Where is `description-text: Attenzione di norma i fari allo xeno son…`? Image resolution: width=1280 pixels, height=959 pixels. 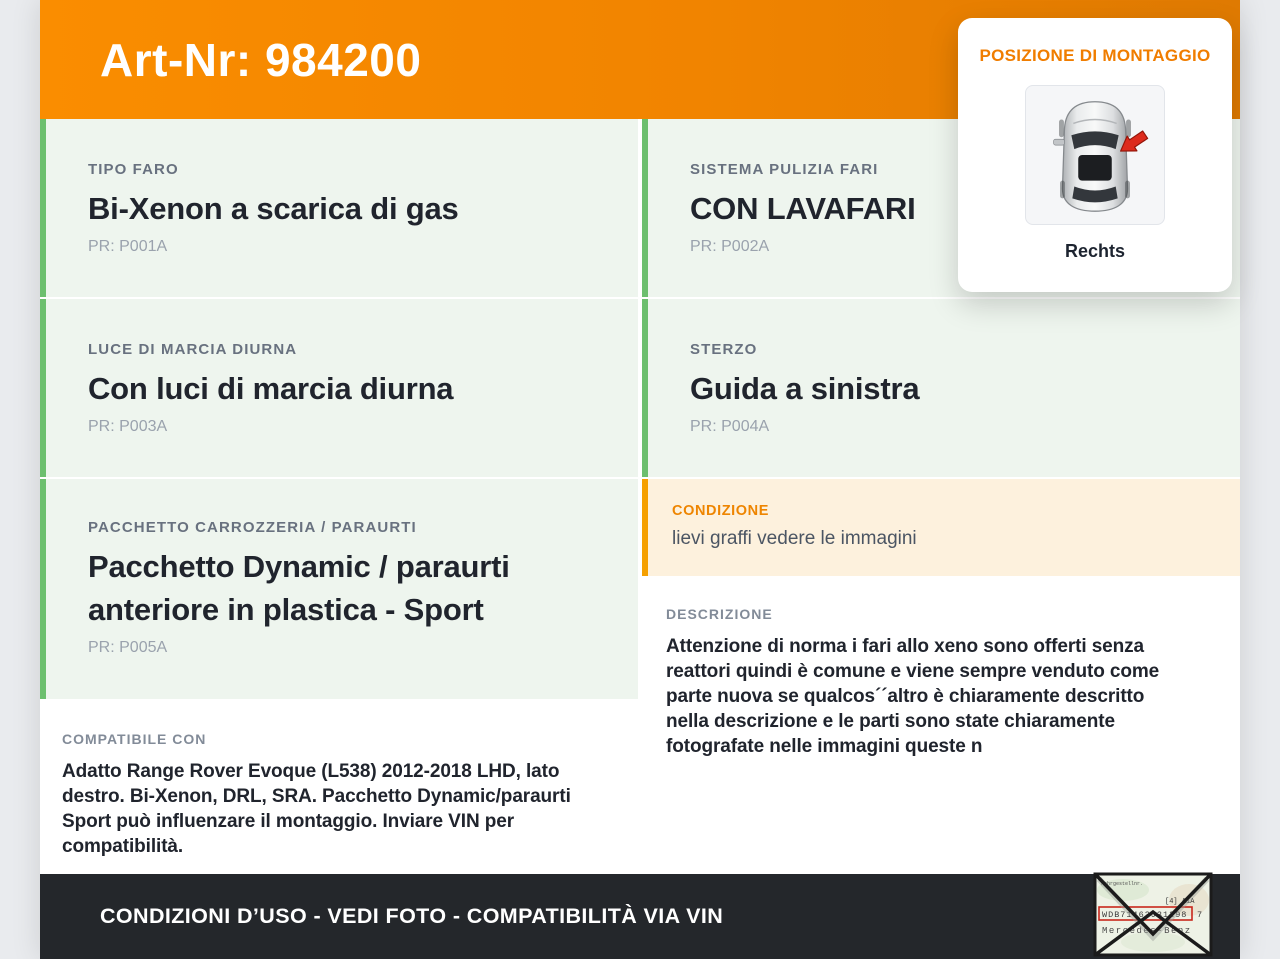
description-text: Attenzione di norma i fari allo xeno son… is located at coordinates (913, 696).